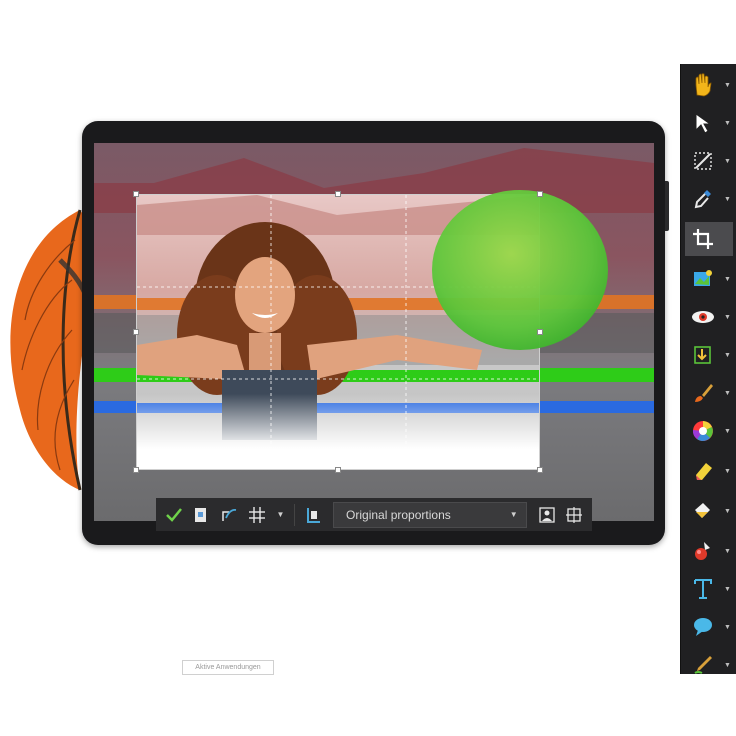 This screenshot has width=736, height=736. I want to click on crop-handle-bottom, so click(338, 470).